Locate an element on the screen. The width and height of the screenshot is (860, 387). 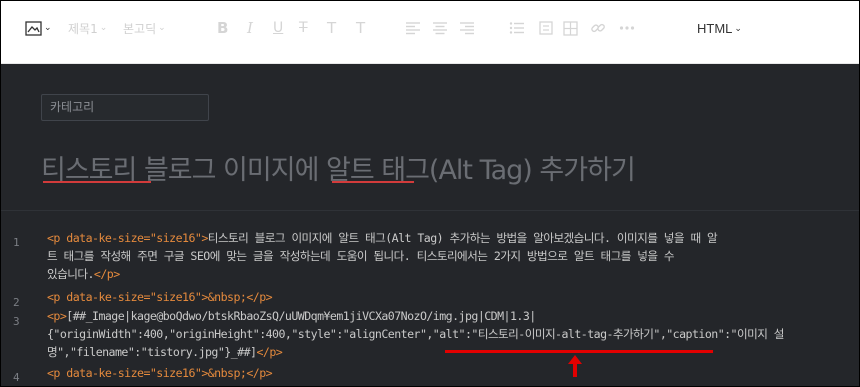
strikethrough-icon: T is located at coordinates (303, 28).